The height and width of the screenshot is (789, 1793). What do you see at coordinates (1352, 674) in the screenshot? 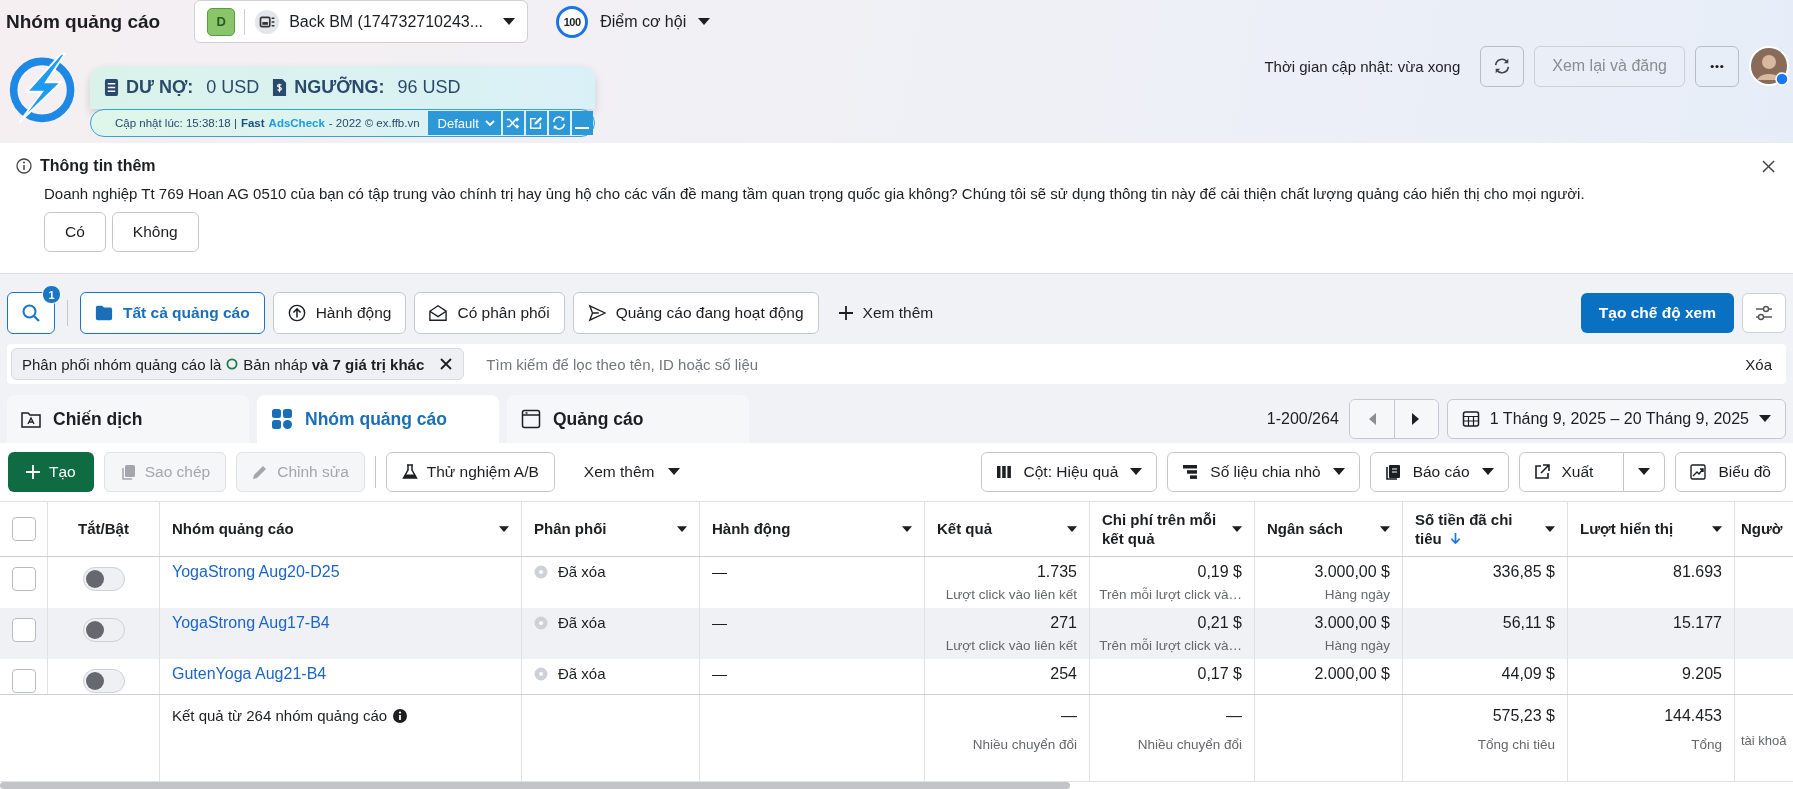
I see `table-cell: 2.000,00 $` at bounding box center [1352, 674].